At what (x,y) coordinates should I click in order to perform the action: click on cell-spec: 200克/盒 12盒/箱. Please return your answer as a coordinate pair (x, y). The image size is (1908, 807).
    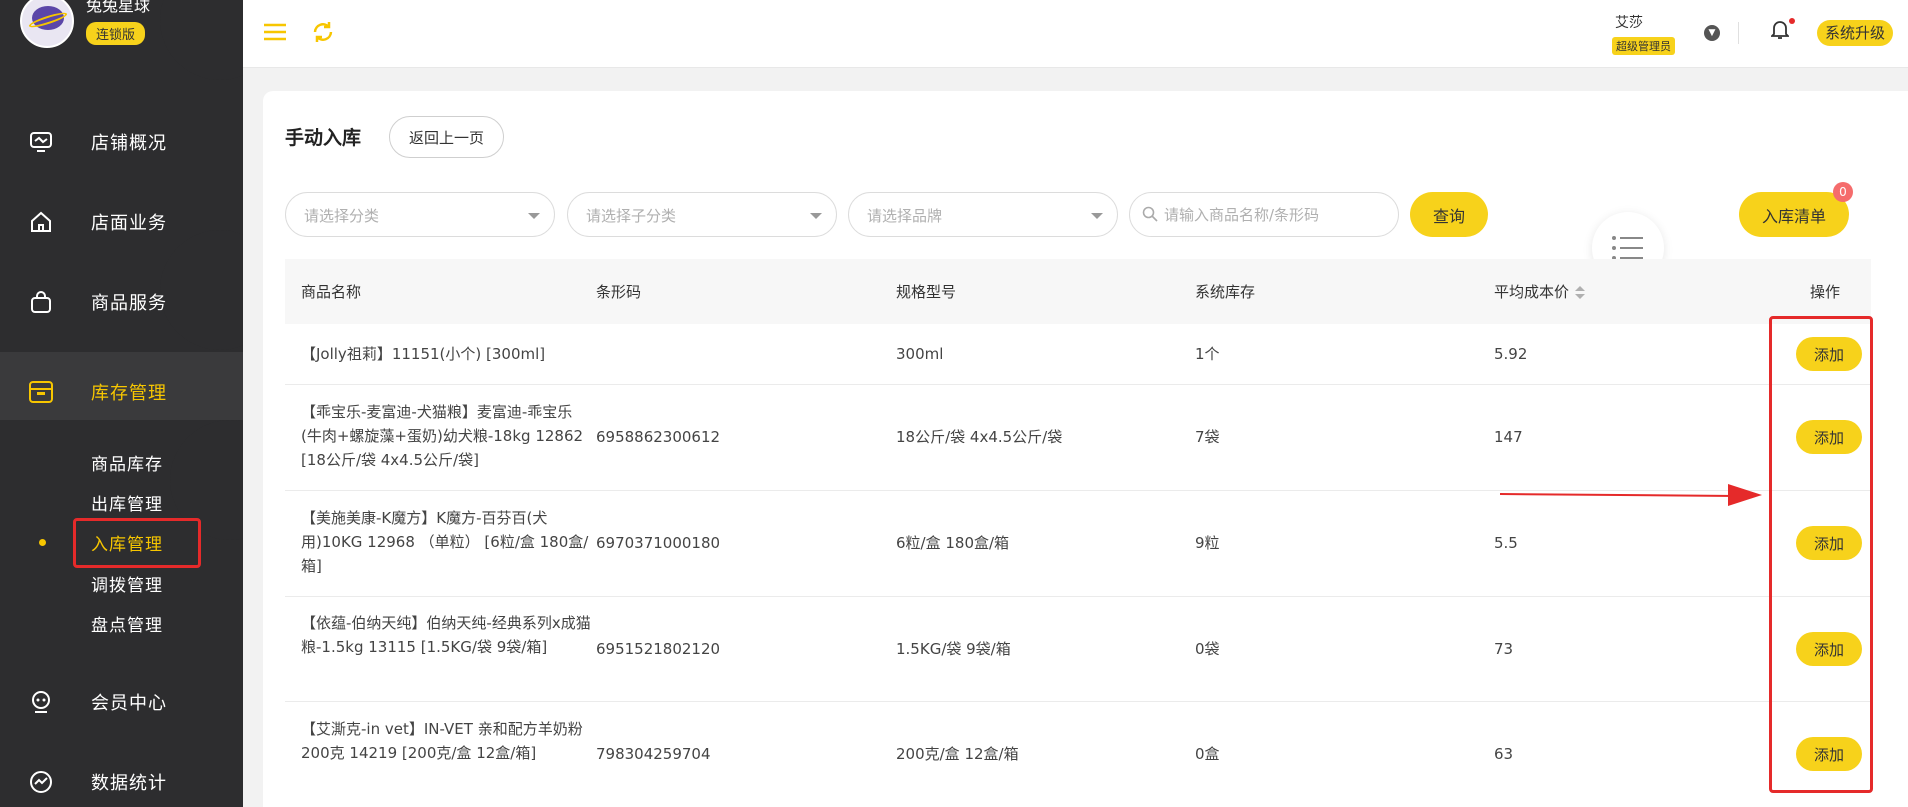
    Looking at the image, I should click on (957, 754).